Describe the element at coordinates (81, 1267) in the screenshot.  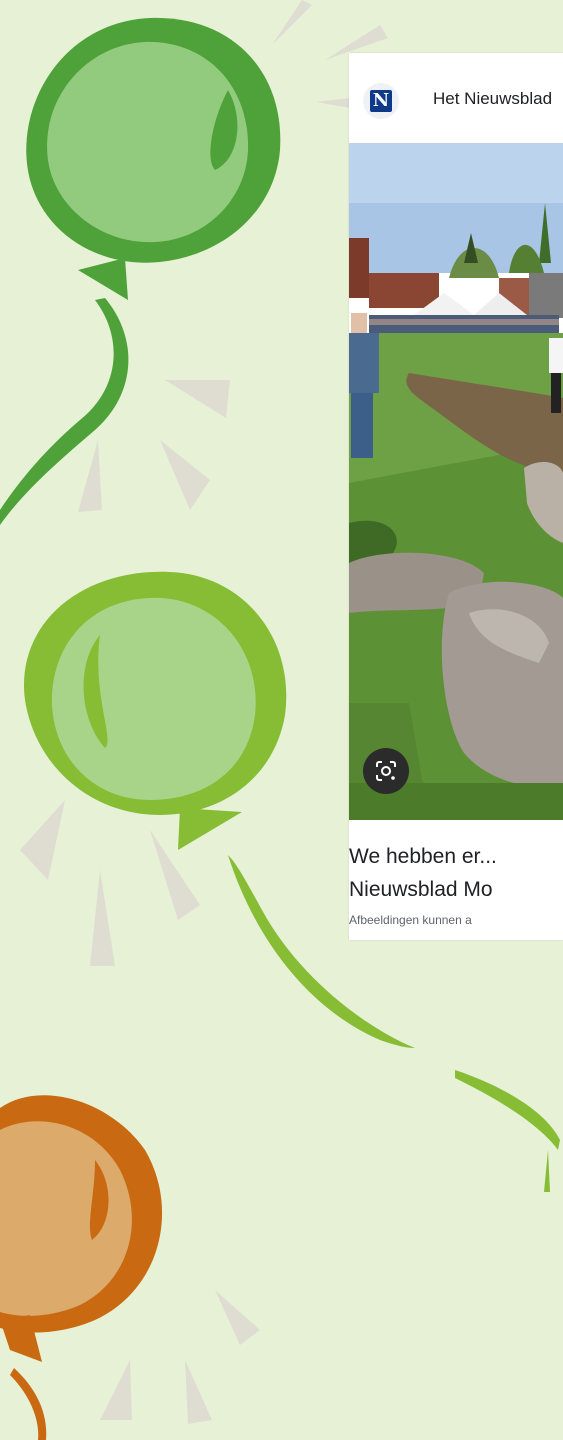
I see `orange-balloon-bottom` at that location.